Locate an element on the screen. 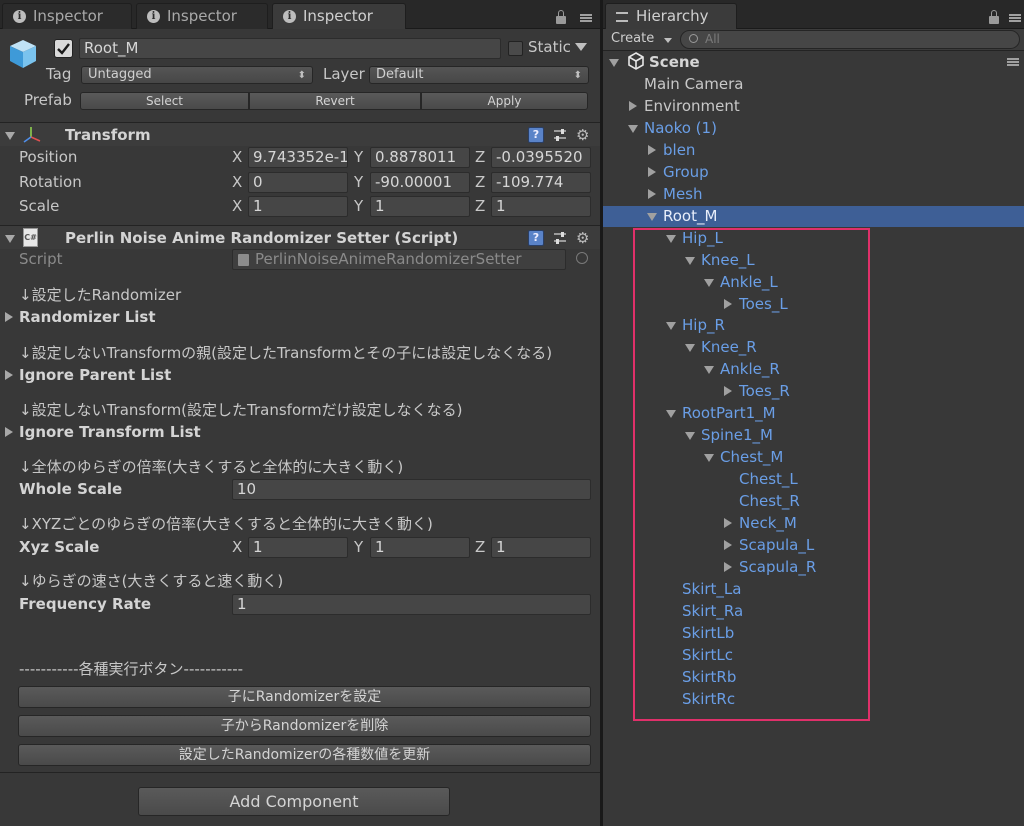 The width and height of the screenshot is (1024, 826). hierarchy-item: Group is located at coordinates (686, 172).